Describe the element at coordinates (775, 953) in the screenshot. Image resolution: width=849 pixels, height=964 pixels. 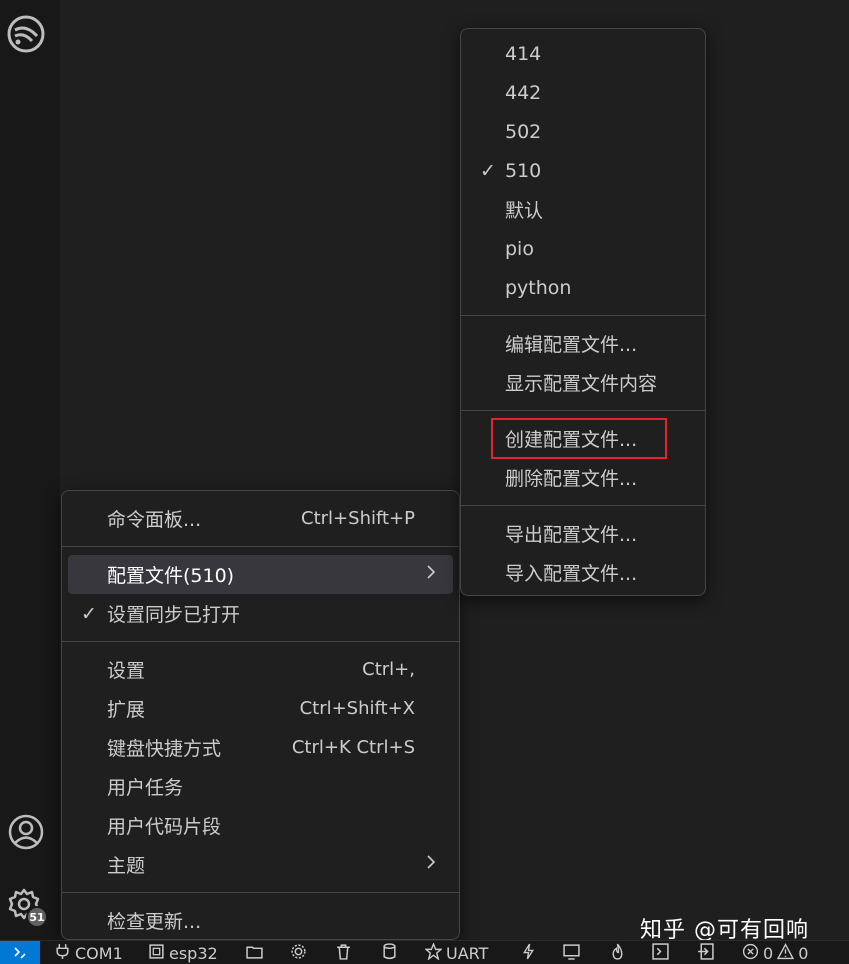
I see `problems-indicator: 0 0` at that location.